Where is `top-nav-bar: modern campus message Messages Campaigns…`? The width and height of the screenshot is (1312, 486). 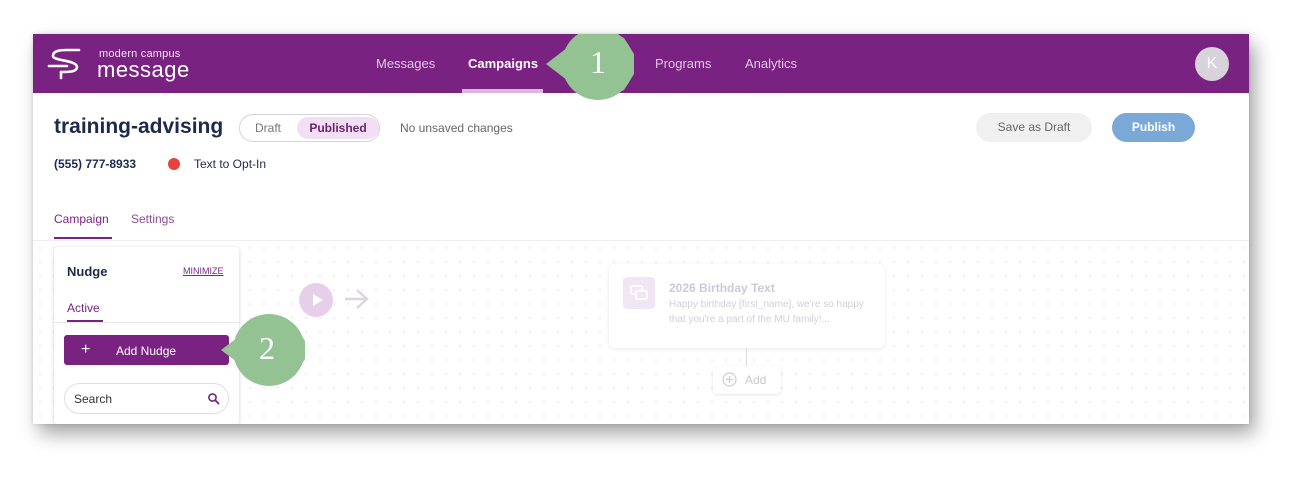 top-nav-bar: modern campus message Messages Campaigns… is located at coordinates (641, 63).